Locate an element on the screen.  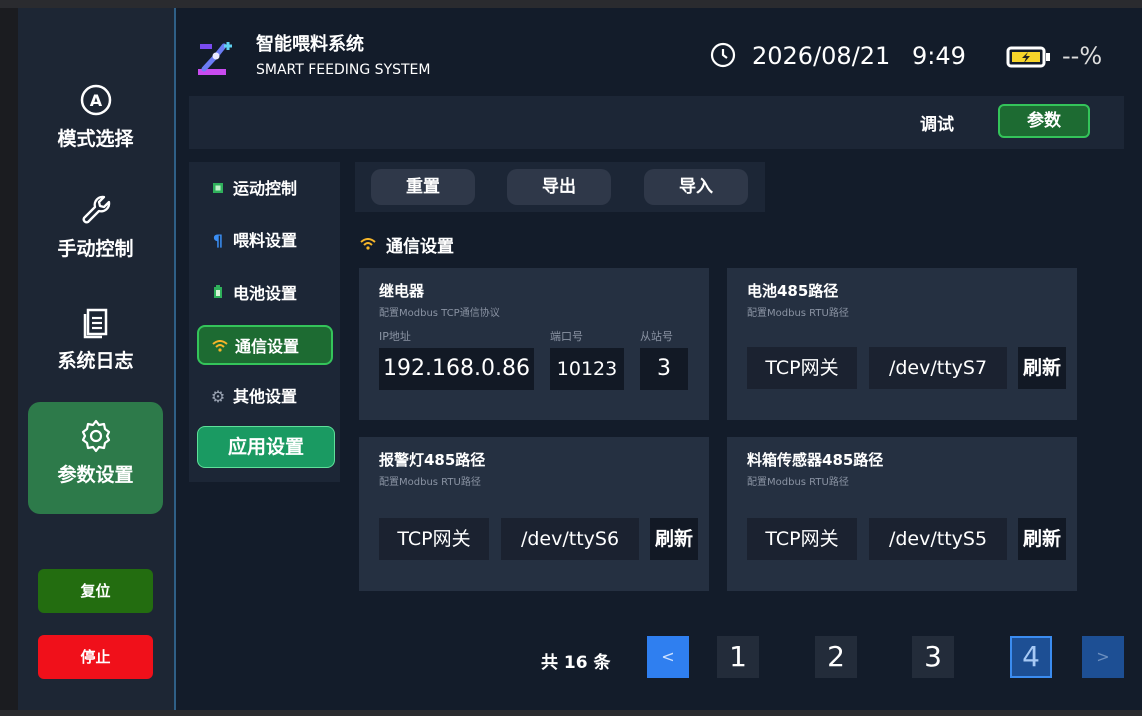
nav-label: 手动控制 is located at coordinates (95, 249).